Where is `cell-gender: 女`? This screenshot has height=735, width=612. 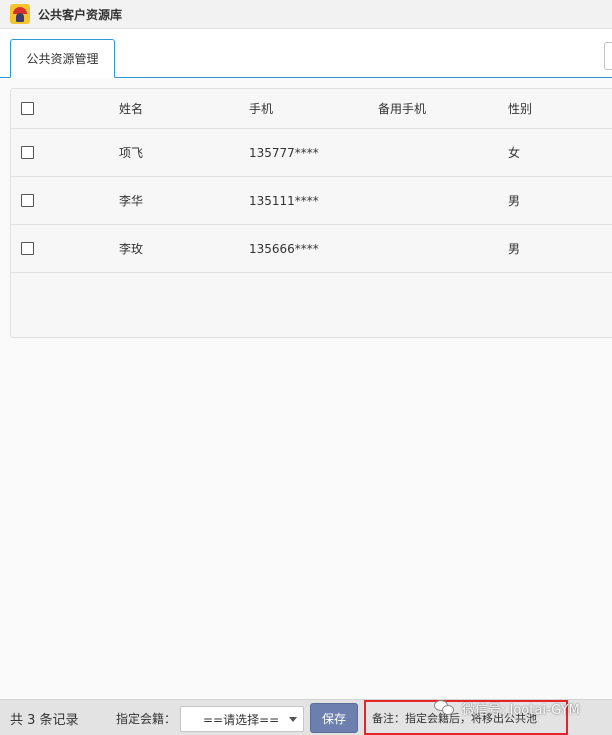 cell-gender: 女 is located at coordinates (514, 153).